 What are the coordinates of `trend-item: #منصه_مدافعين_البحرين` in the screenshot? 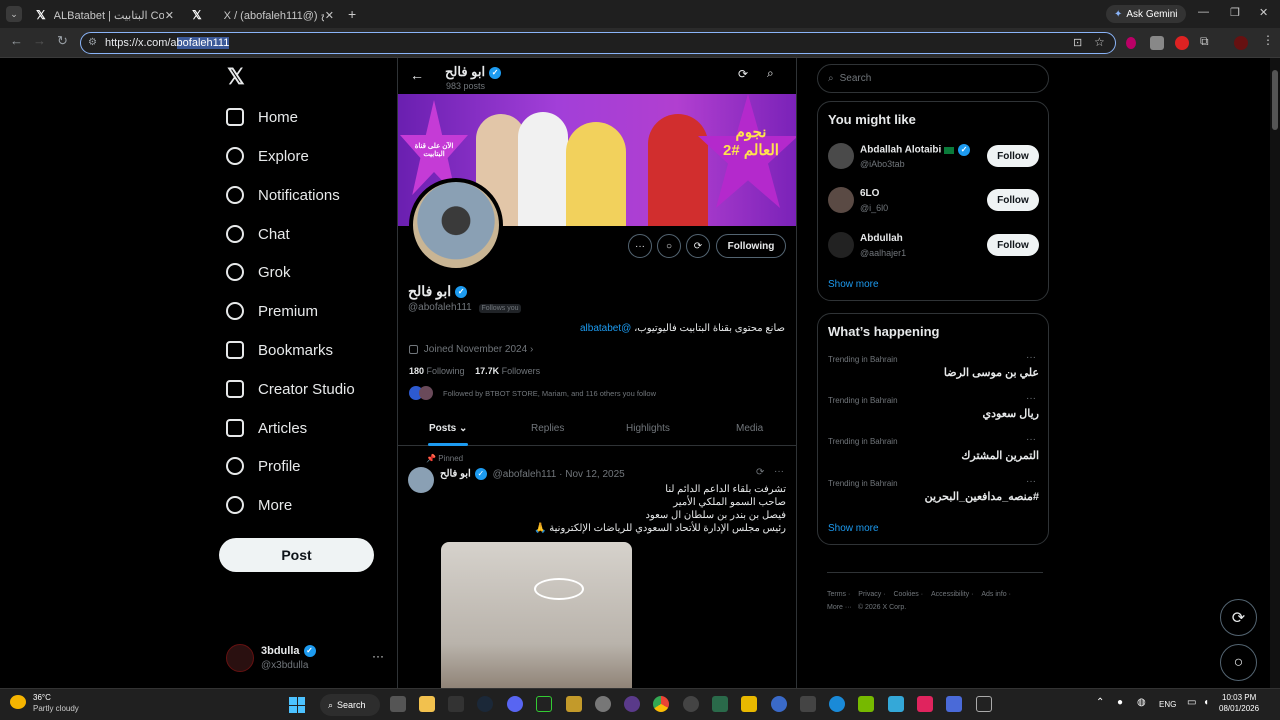 It's located at (982, 496).